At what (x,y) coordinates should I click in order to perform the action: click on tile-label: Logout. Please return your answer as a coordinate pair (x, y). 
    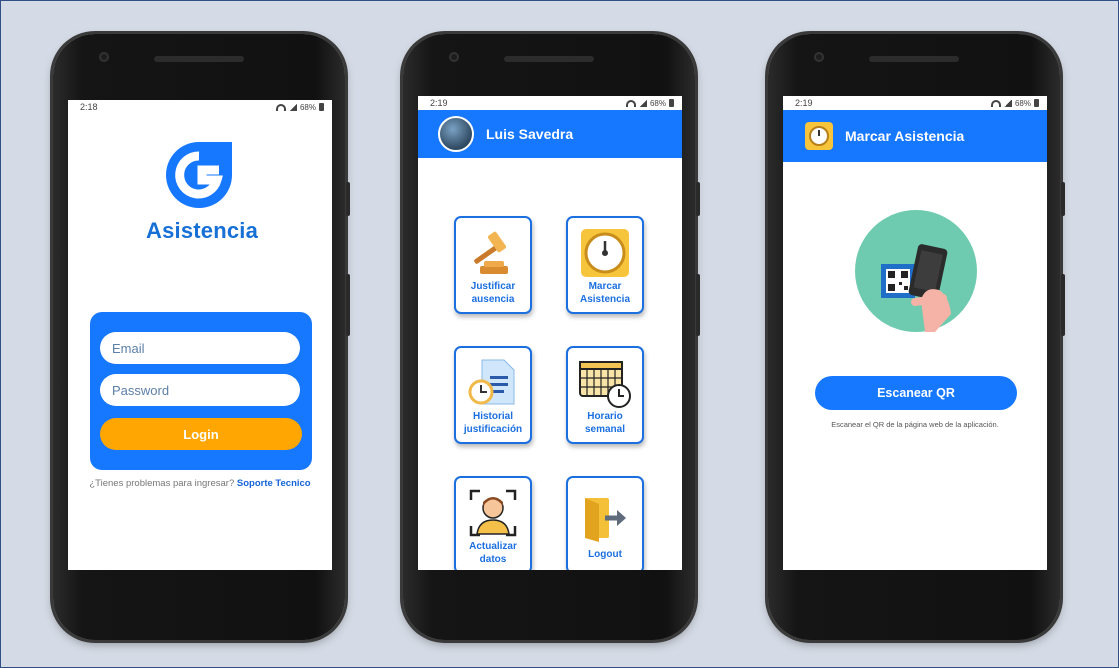
    Looking at the image, I should click on (605, 554).